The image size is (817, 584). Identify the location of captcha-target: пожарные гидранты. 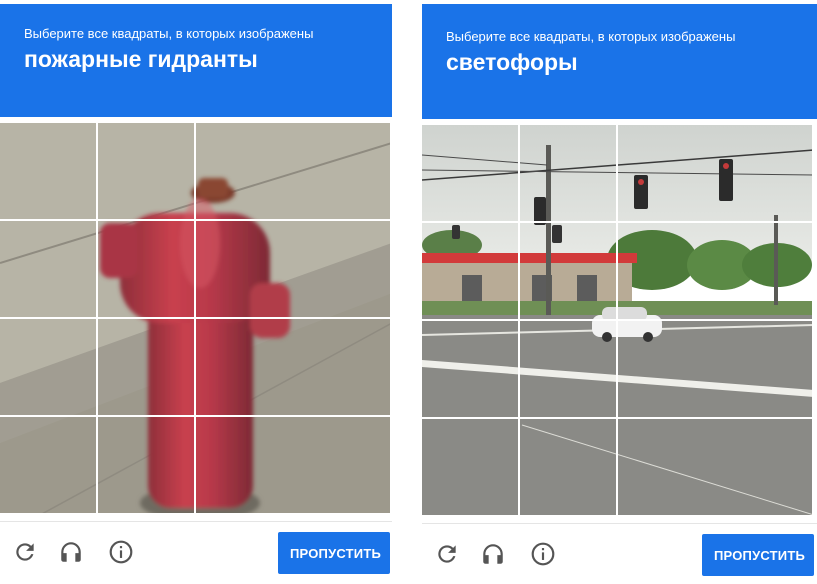
(141, 59).